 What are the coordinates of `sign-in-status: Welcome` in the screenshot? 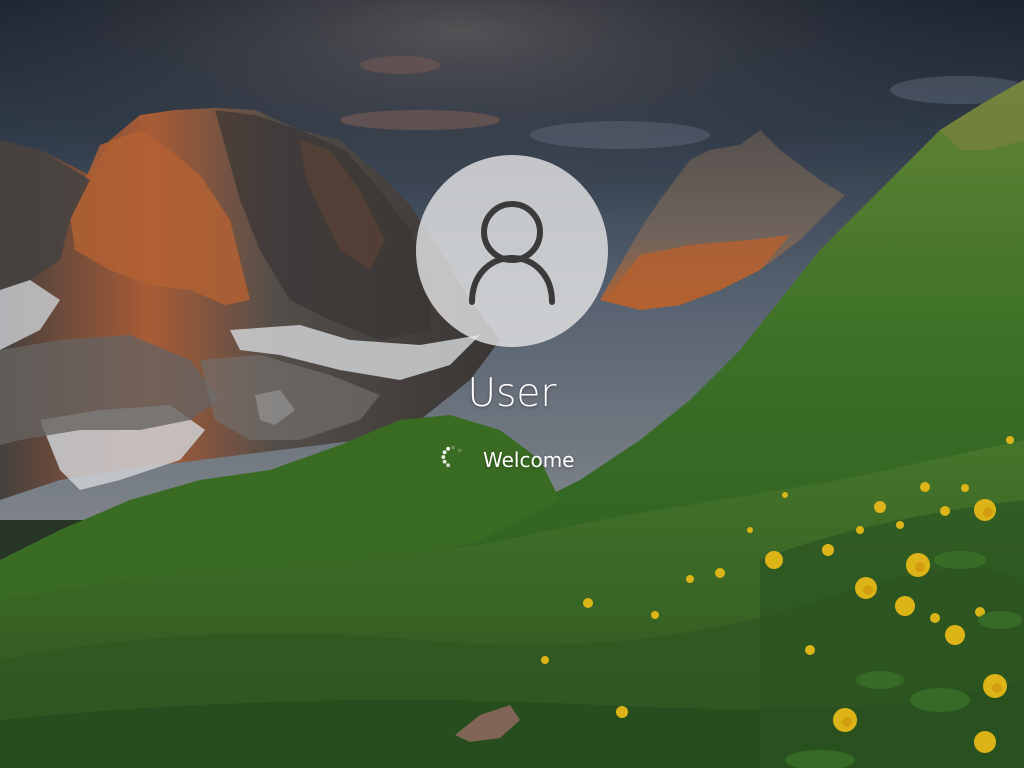 It's located at (540, 460).